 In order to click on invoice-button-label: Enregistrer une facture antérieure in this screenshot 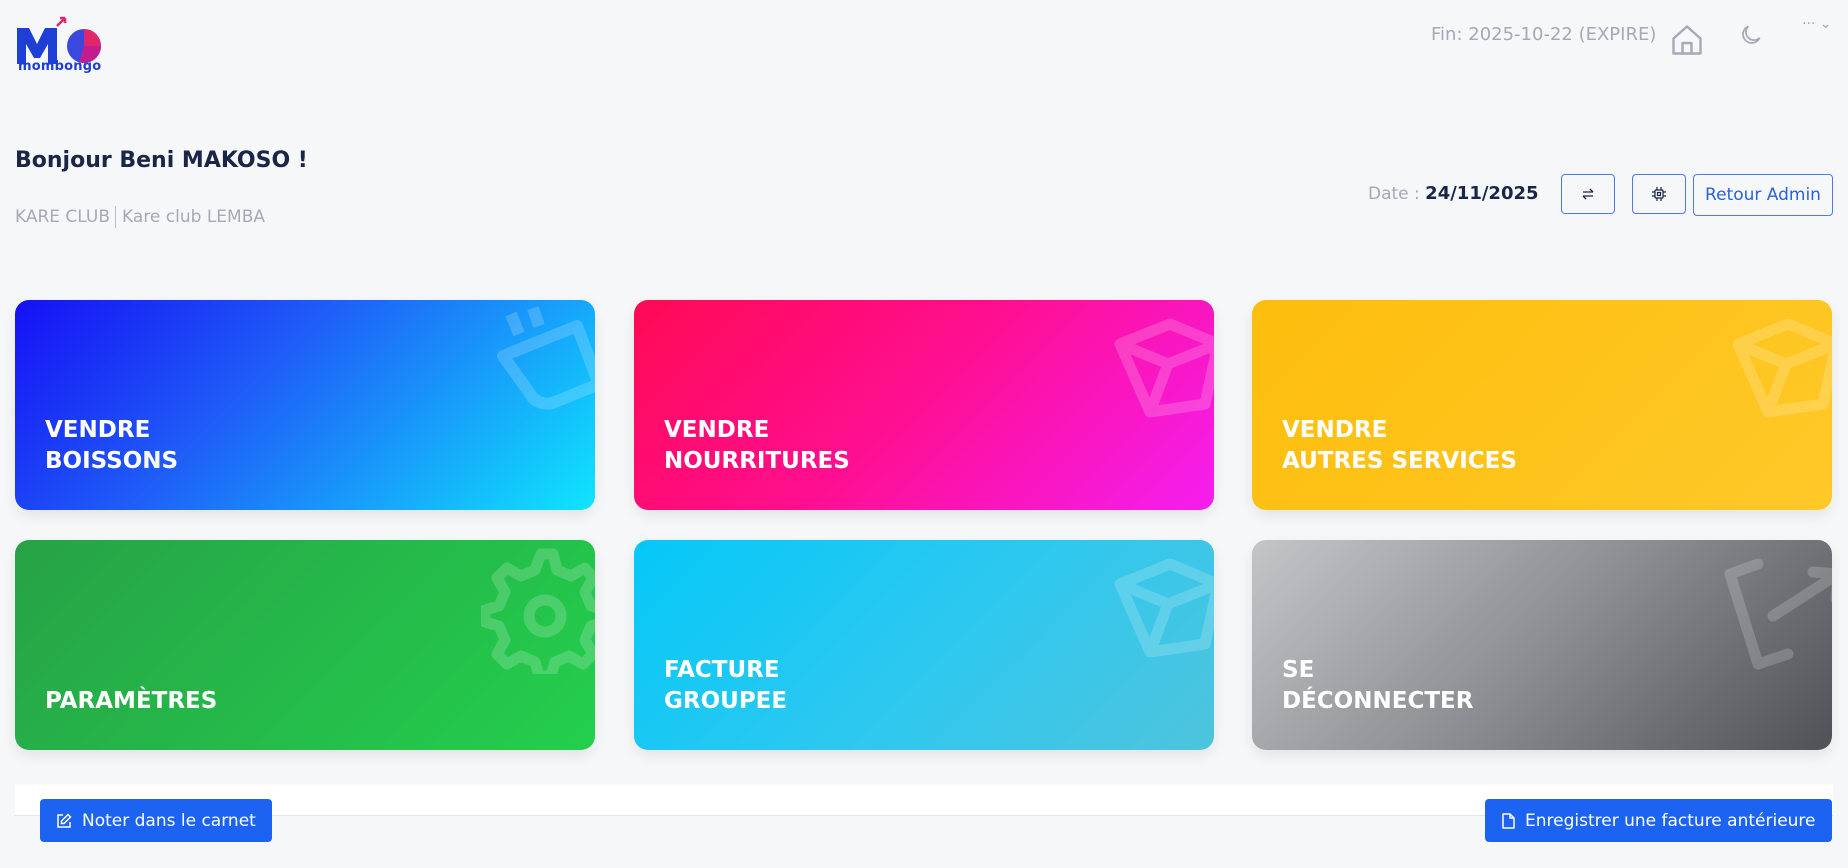, I will do `click(1670, 820)`.